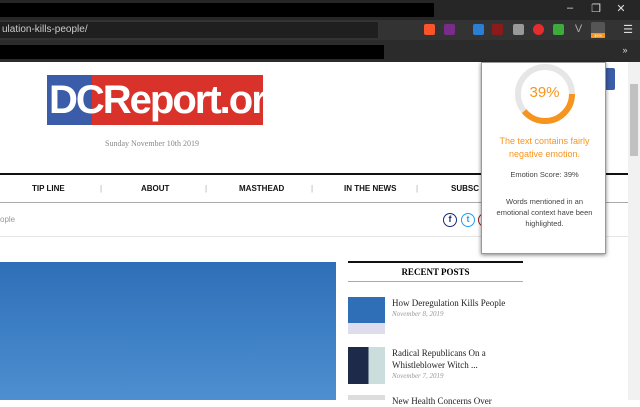 The image size is (640, 407). I want to click on extension-badge: 39%, so click(598, 35).